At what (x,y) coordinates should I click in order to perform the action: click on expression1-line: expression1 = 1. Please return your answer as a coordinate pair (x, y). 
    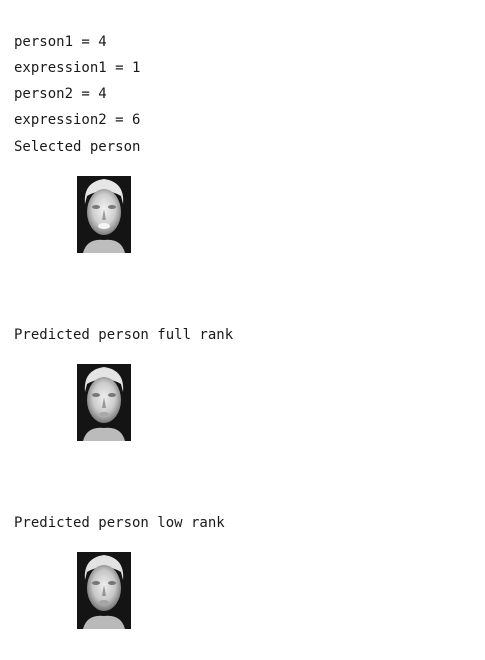
    Looking at the image, I should click on (77, 68).